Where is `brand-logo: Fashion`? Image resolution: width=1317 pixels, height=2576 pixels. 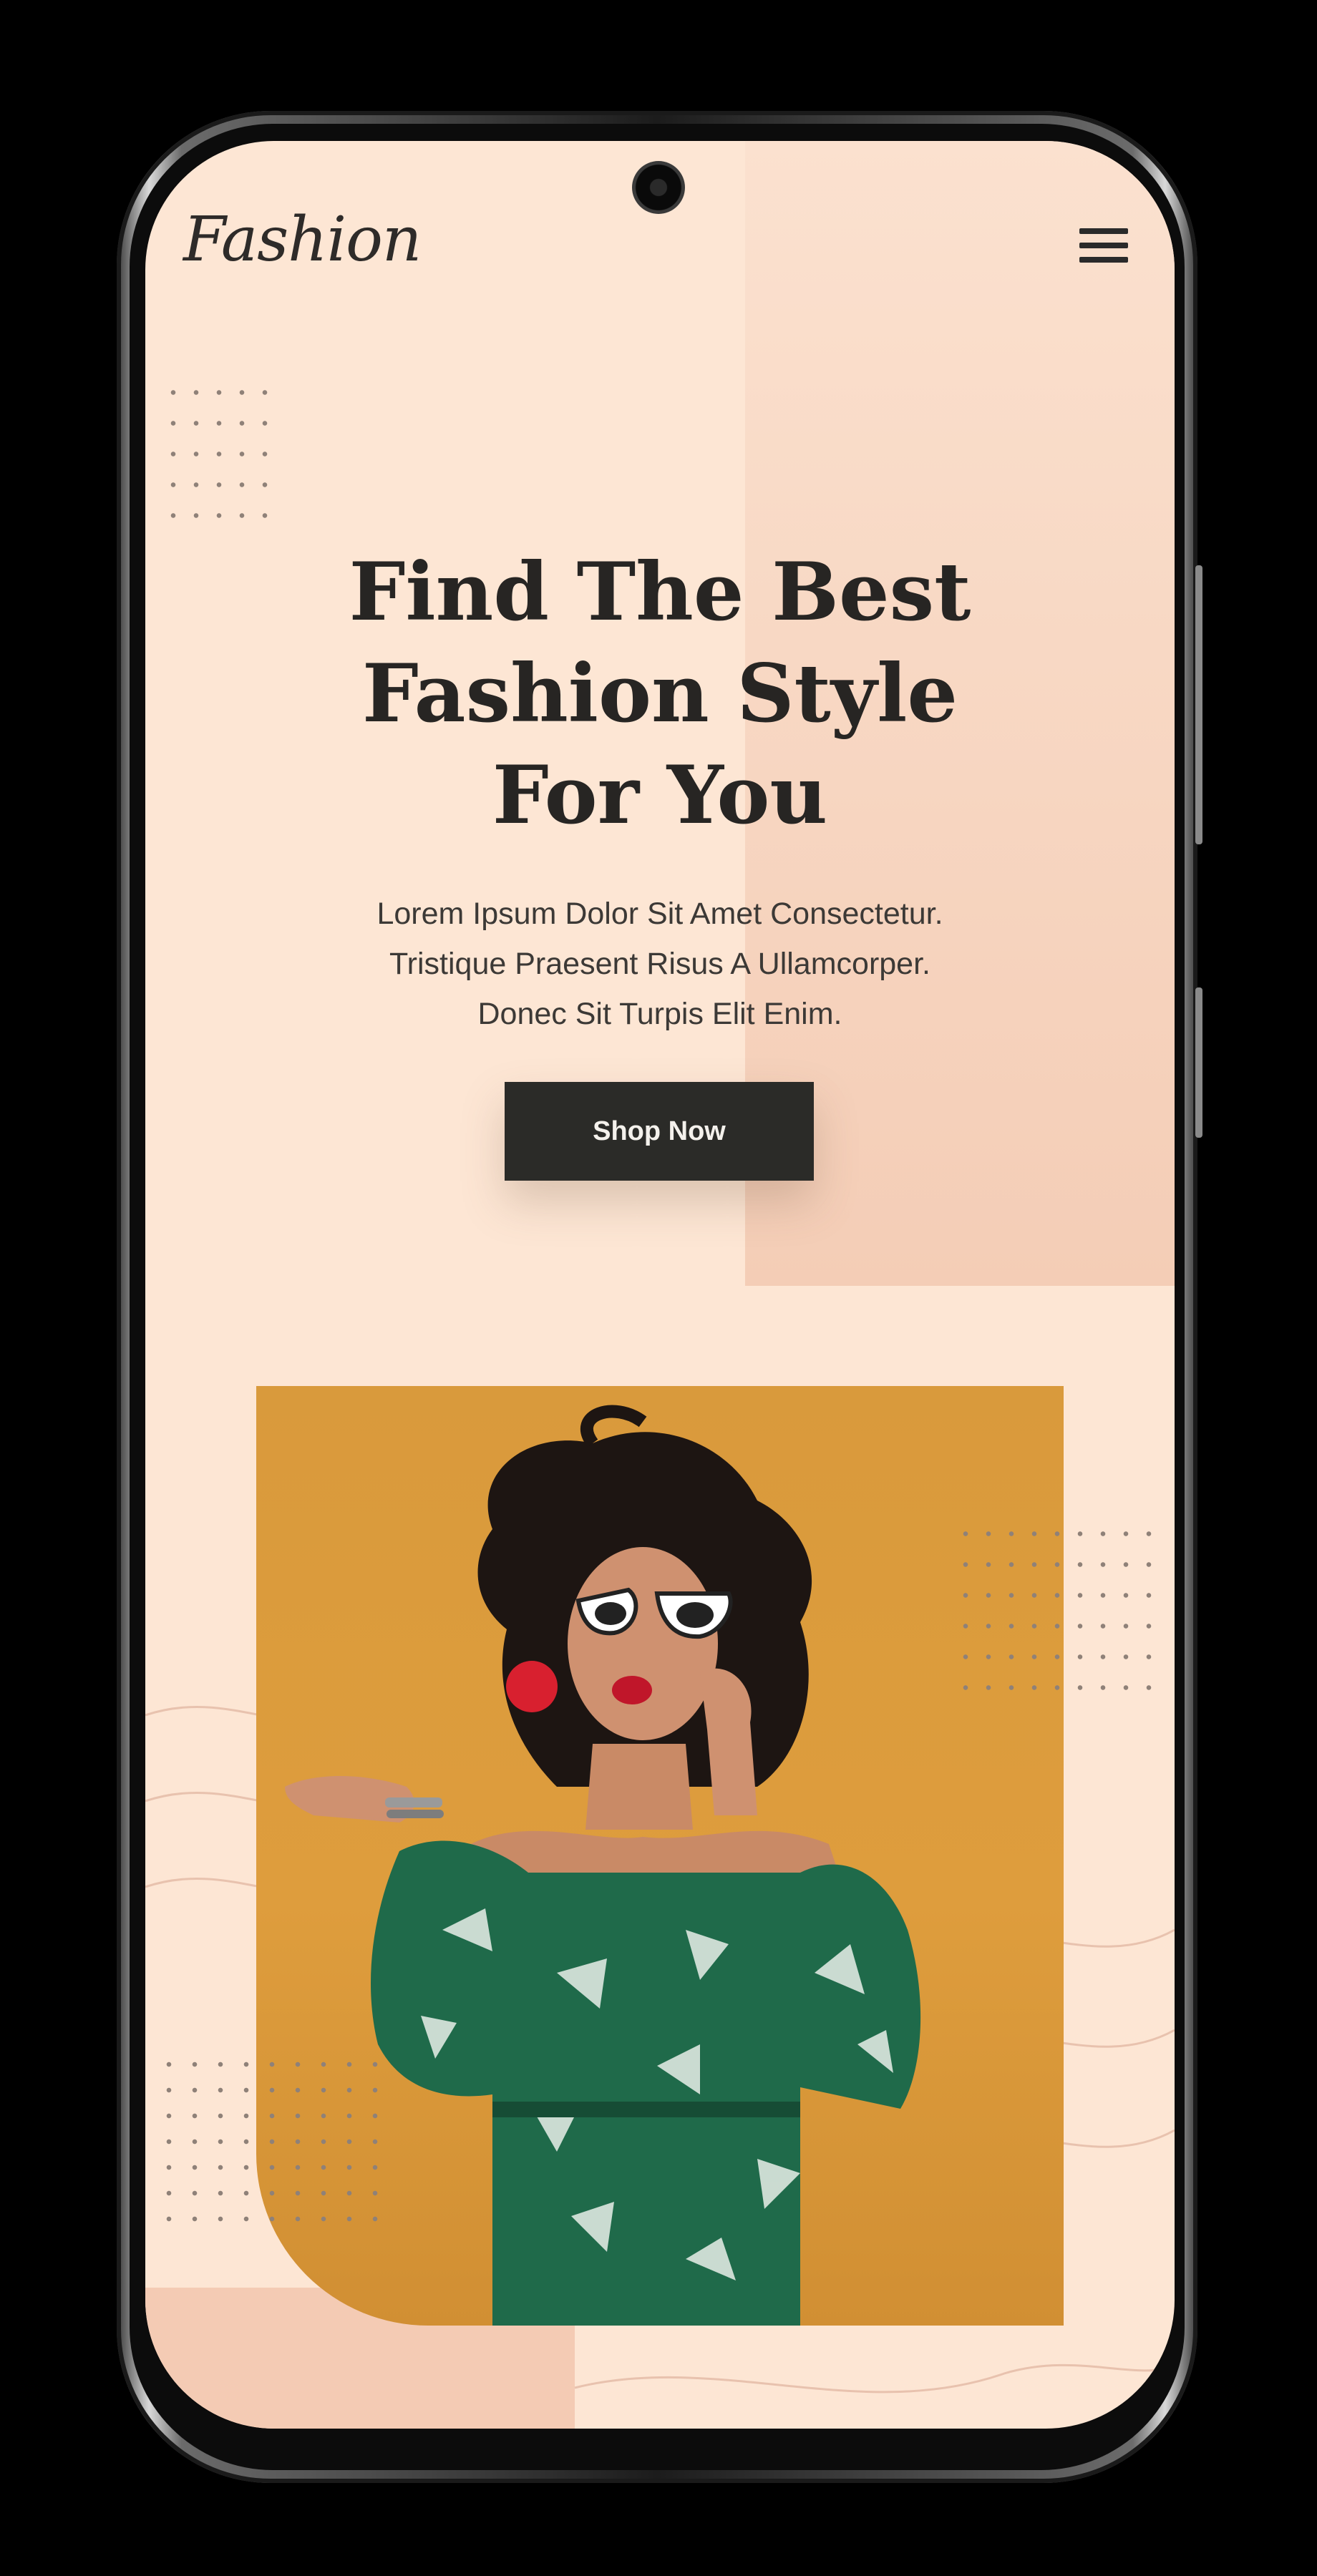 brand-logo: Fashion is located at coordinates (302, 239).